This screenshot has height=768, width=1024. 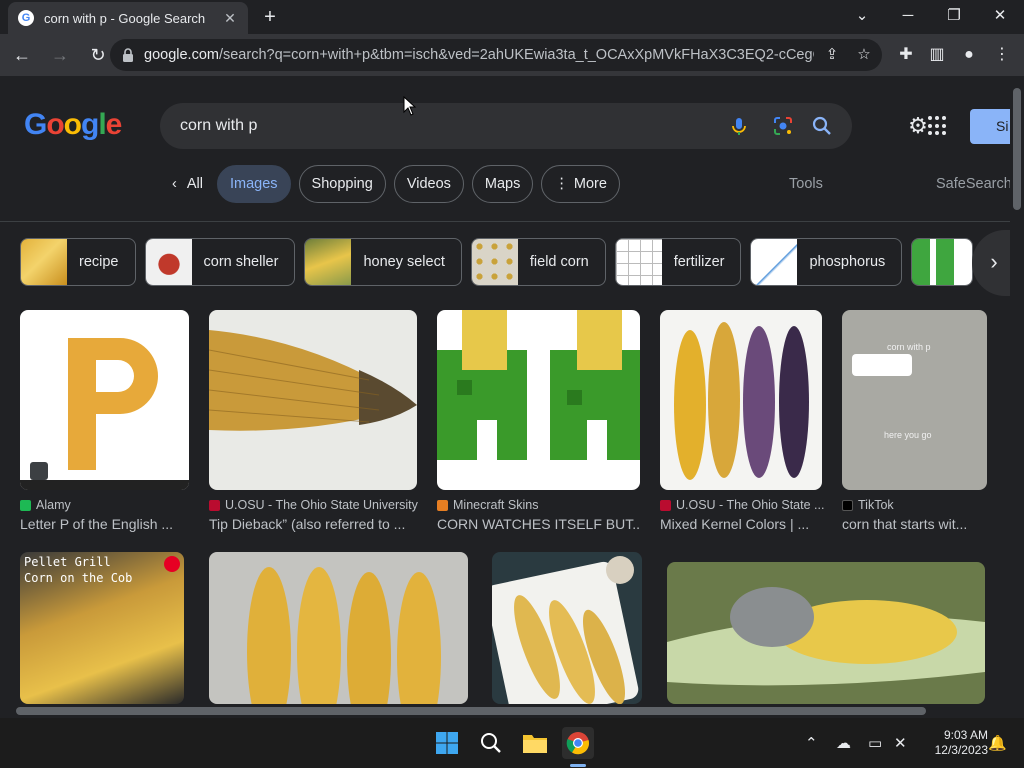 I want to click on profile-icon: ●, so click(x=969, y=55).